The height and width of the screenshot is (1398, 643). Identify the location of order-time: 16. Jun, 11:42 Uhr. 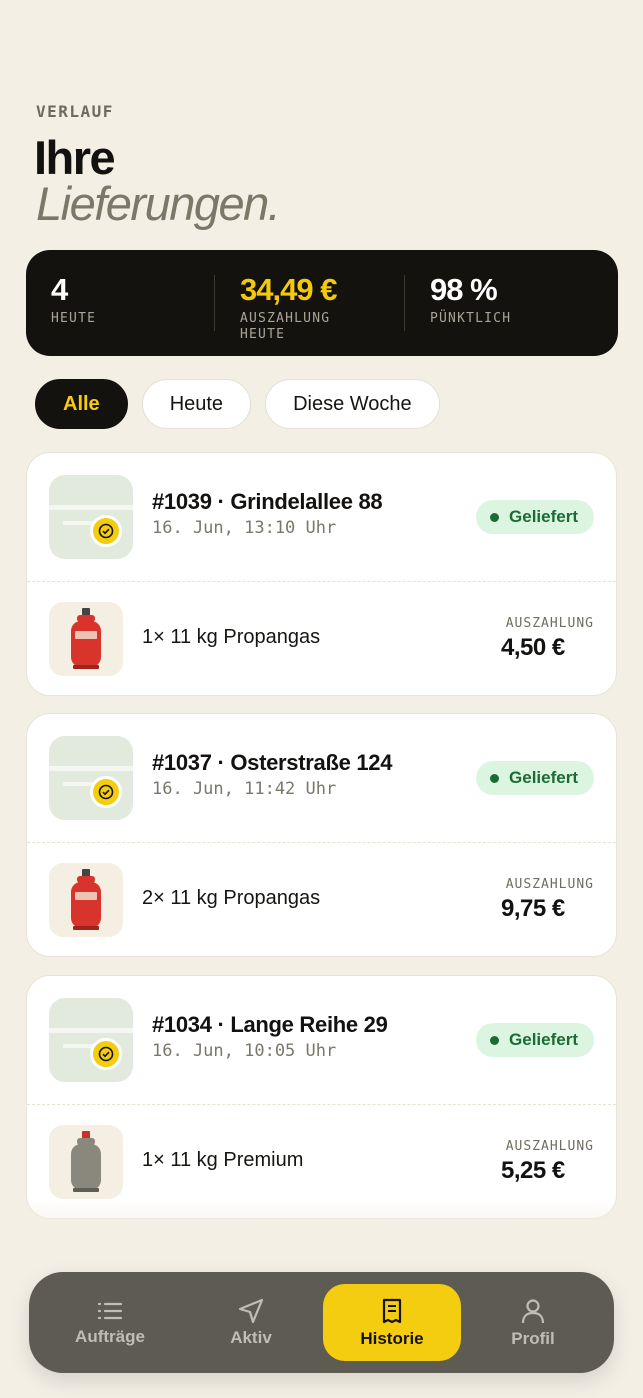
(244, 789).